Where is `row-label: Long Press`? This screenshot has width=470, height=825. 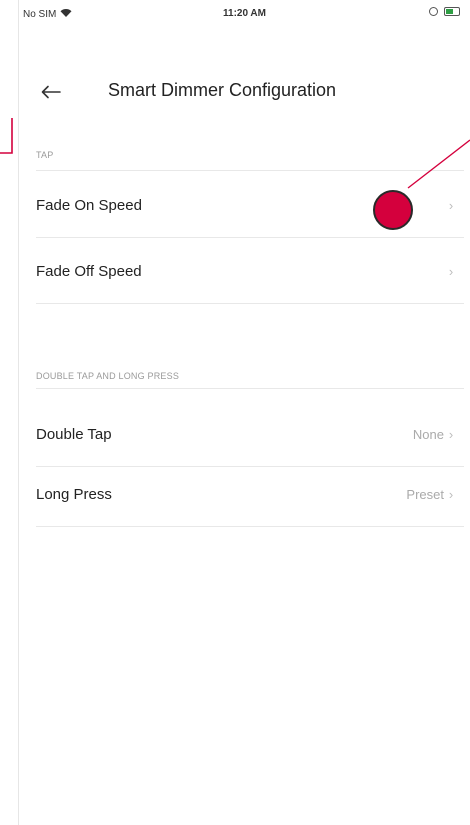 row-label: Long Press is located at coordinates (74, 494).